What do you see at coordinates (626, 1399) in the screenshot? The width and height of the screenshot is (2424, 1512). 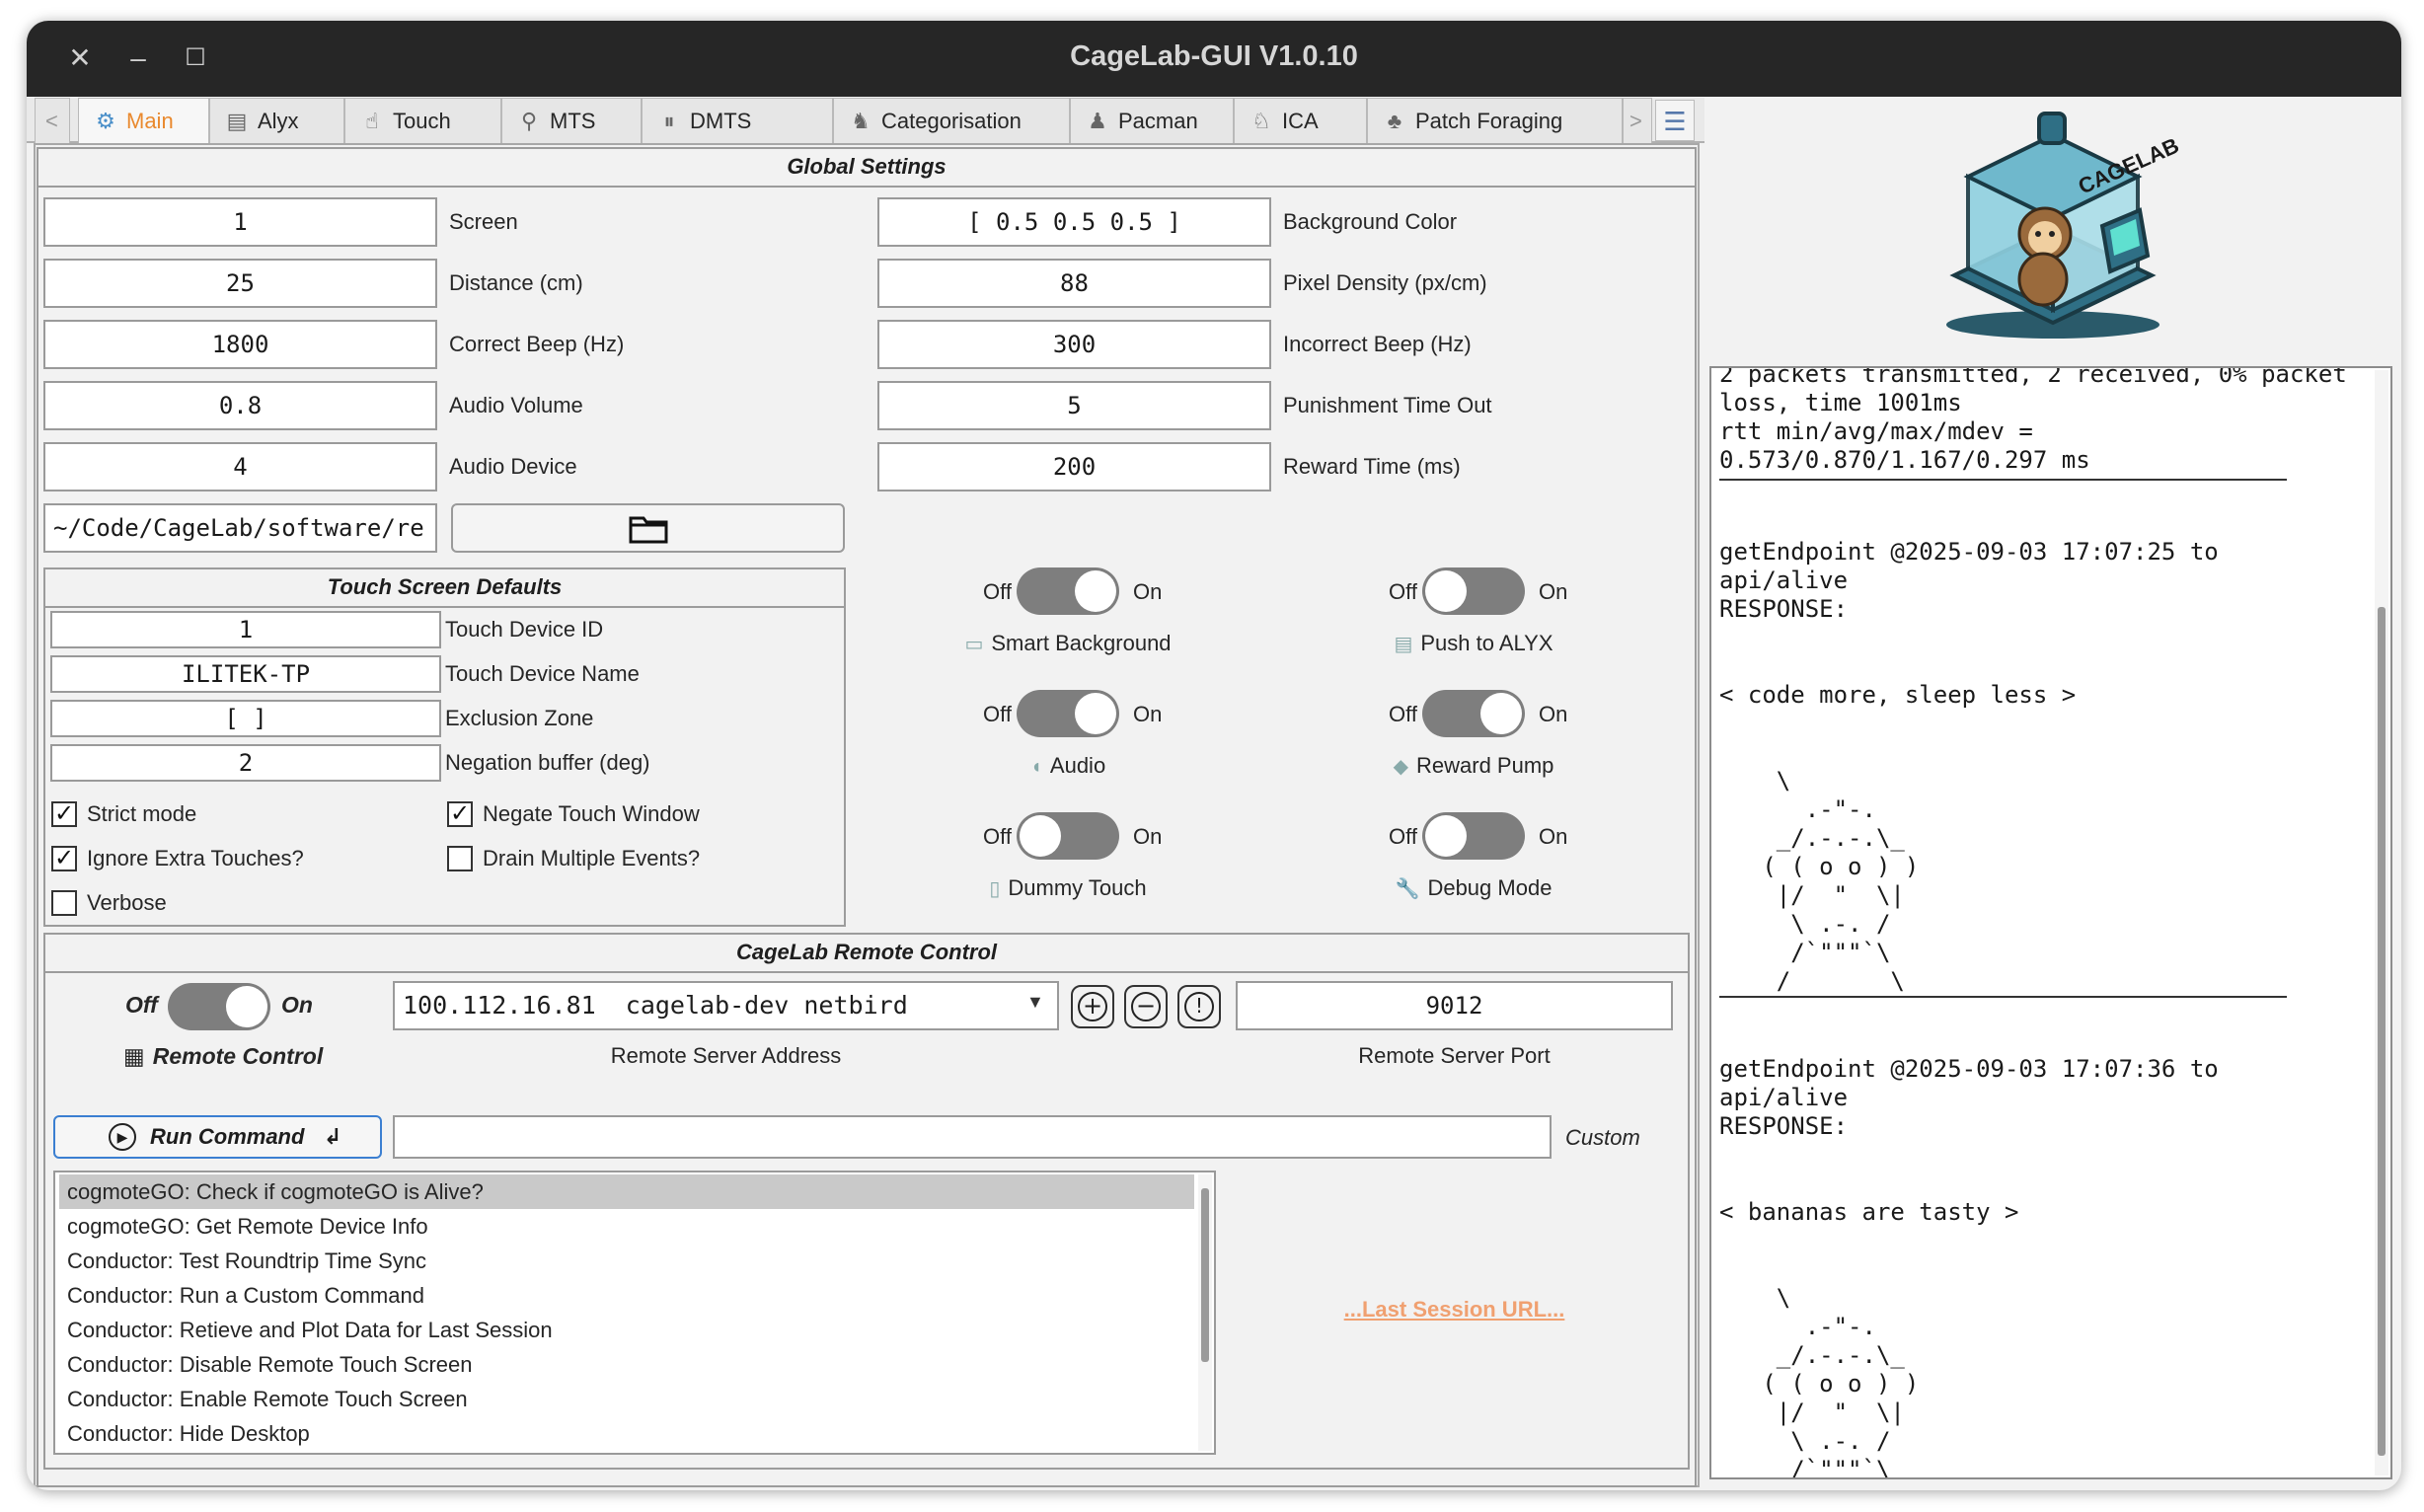 I see `command-list-item: Conductor: Enable Remote Touch Screen` at bounding box center [626, 1399].